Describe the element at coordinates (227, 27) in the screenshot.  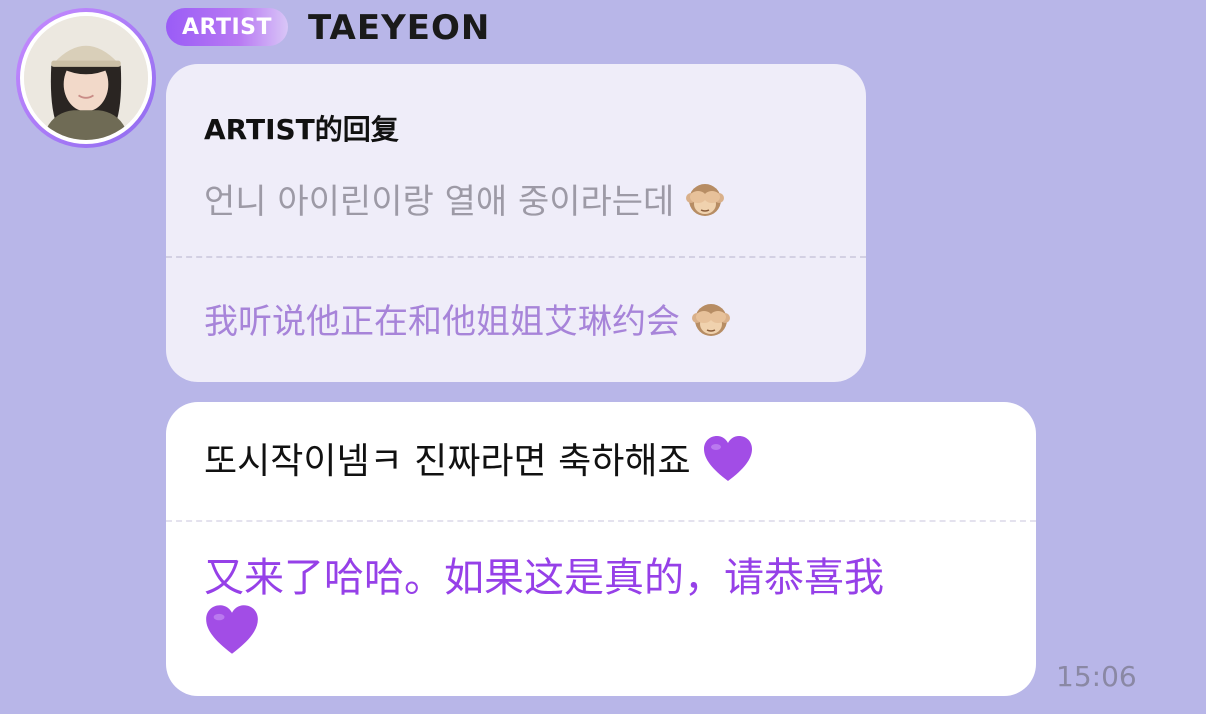
I see `artist-badge: ARTIST` at that location.